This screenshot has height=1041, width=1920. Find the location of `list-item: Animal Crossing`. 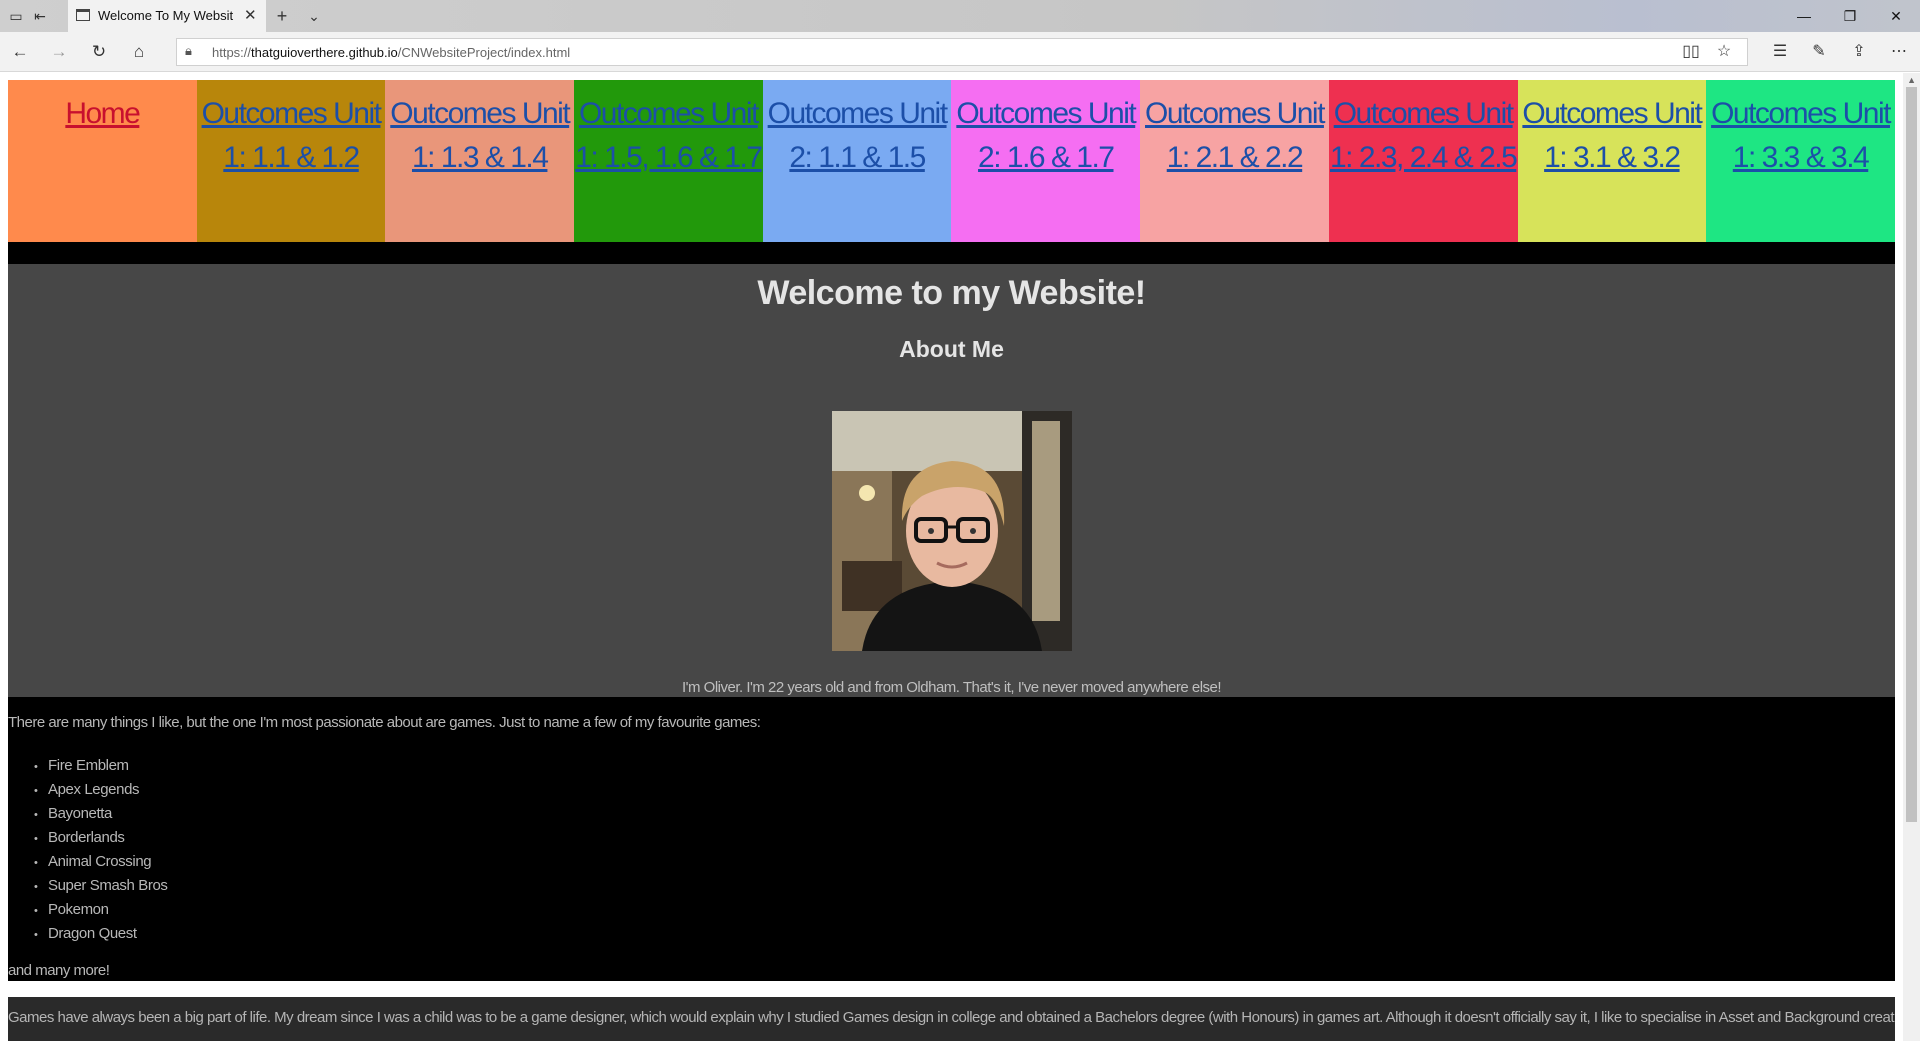

list-item: Animal Crossing is located at coordinates (101, 862).